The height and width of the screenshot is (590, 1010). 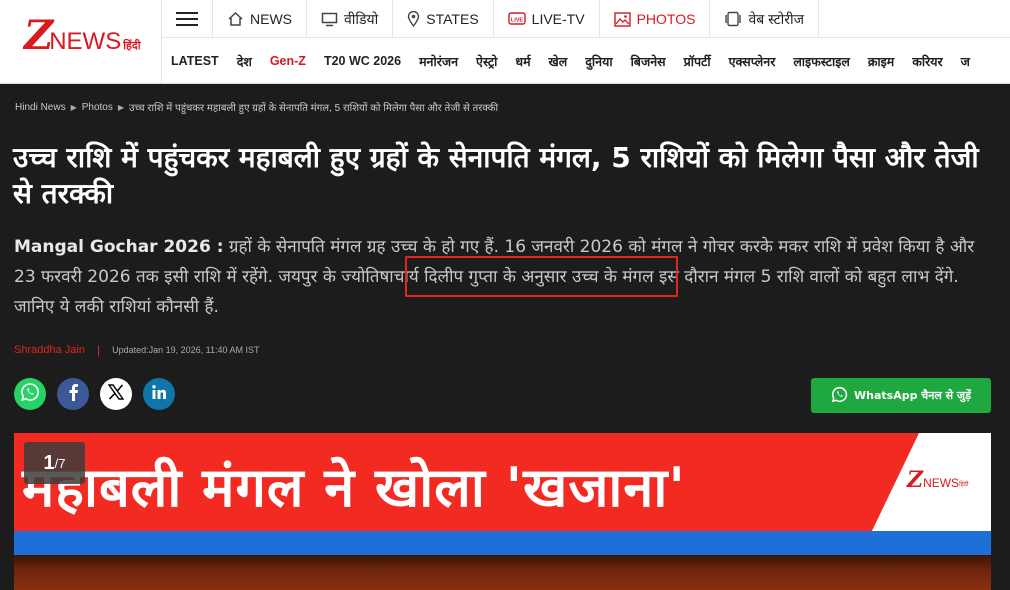 What do you see at coordinates (522, 61) in the screenshot?
I see `secnav-dharm: धर्म` at bounding box center [522, 61].